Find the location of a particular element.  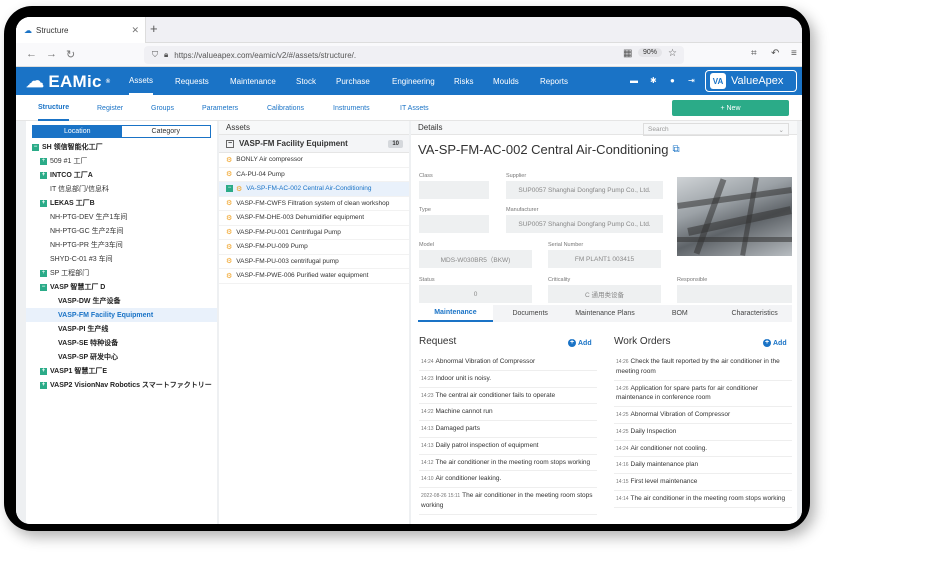

work-order-item: 14:15 First level maintenance is located at coordinates (703, 482).